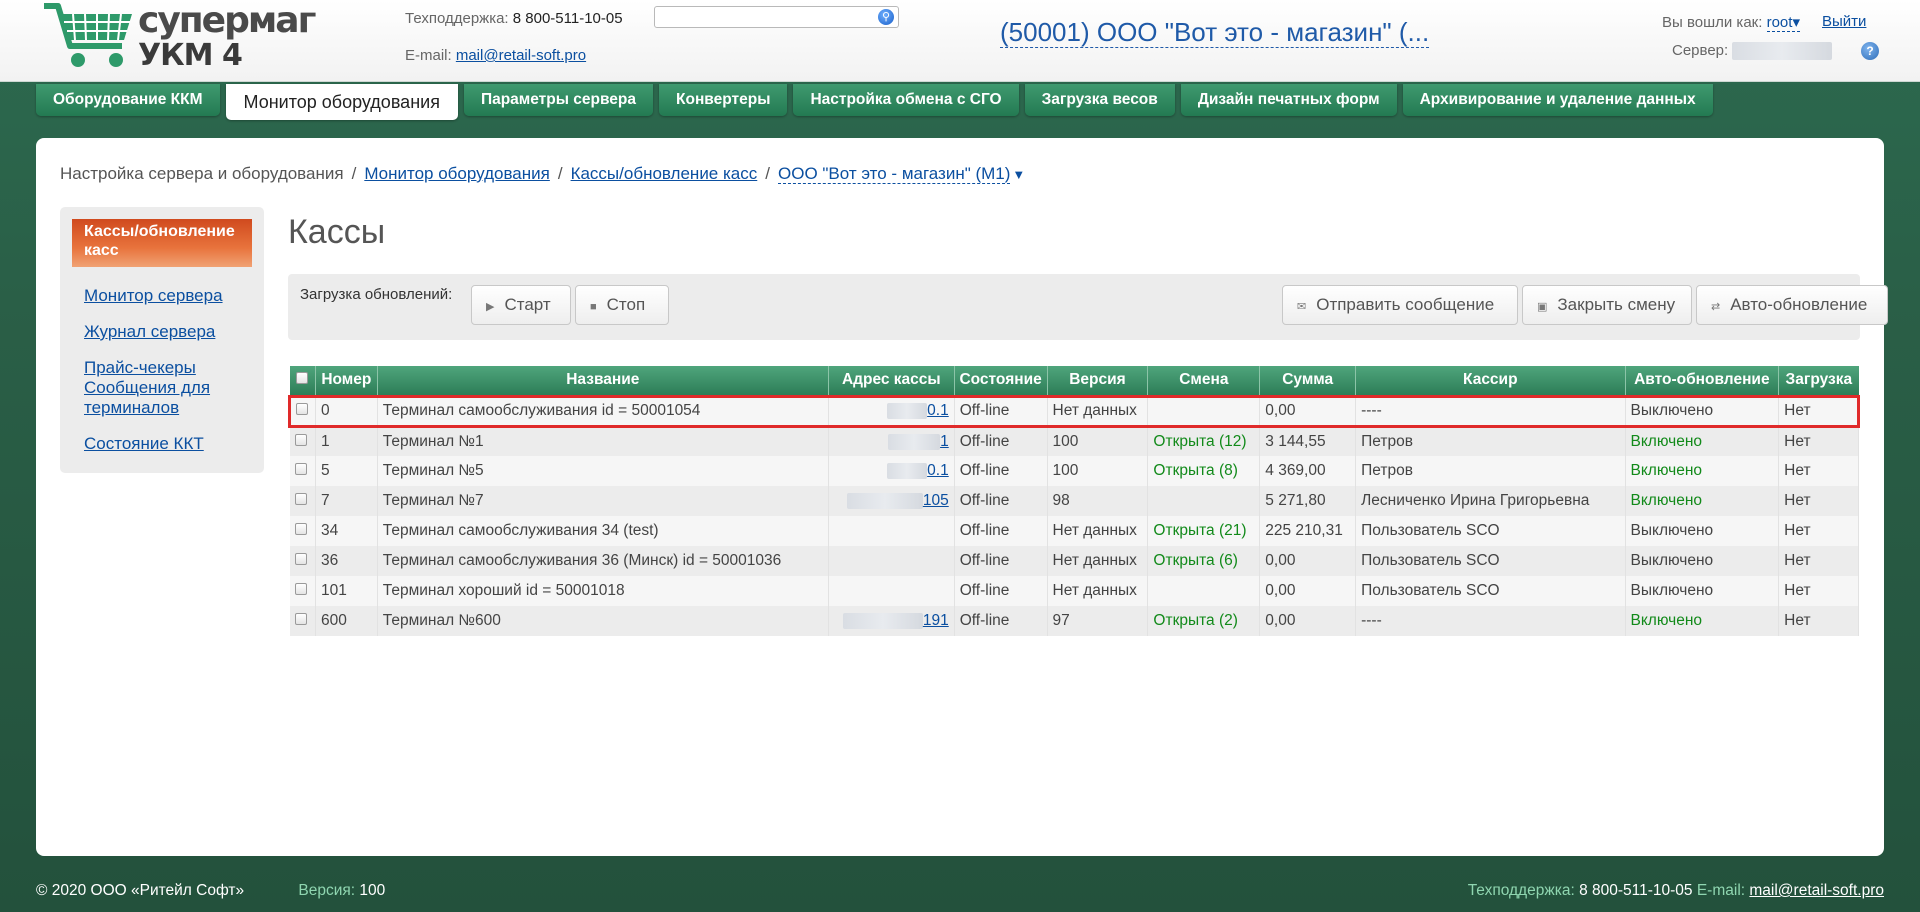 This screenshot has width=1920, height=912. What do you see at coordinates (1779, 22) in the screenshot?
I see `user-name: root` at bounding box center [1779, 22].